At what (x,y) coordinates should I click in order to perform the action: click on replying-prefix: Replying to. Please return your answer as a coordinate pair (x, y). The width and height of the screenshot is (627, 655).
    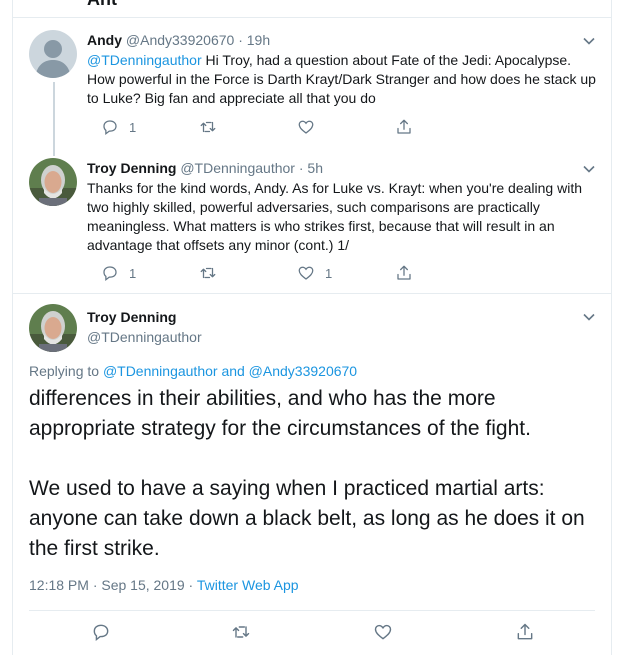
    Looking at the image, I should click on (66, 371).